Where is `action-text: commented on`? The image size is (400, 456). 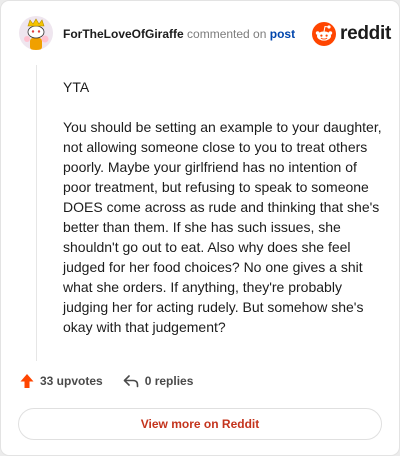 action-text: commented on is located at coordinates (227, 34).